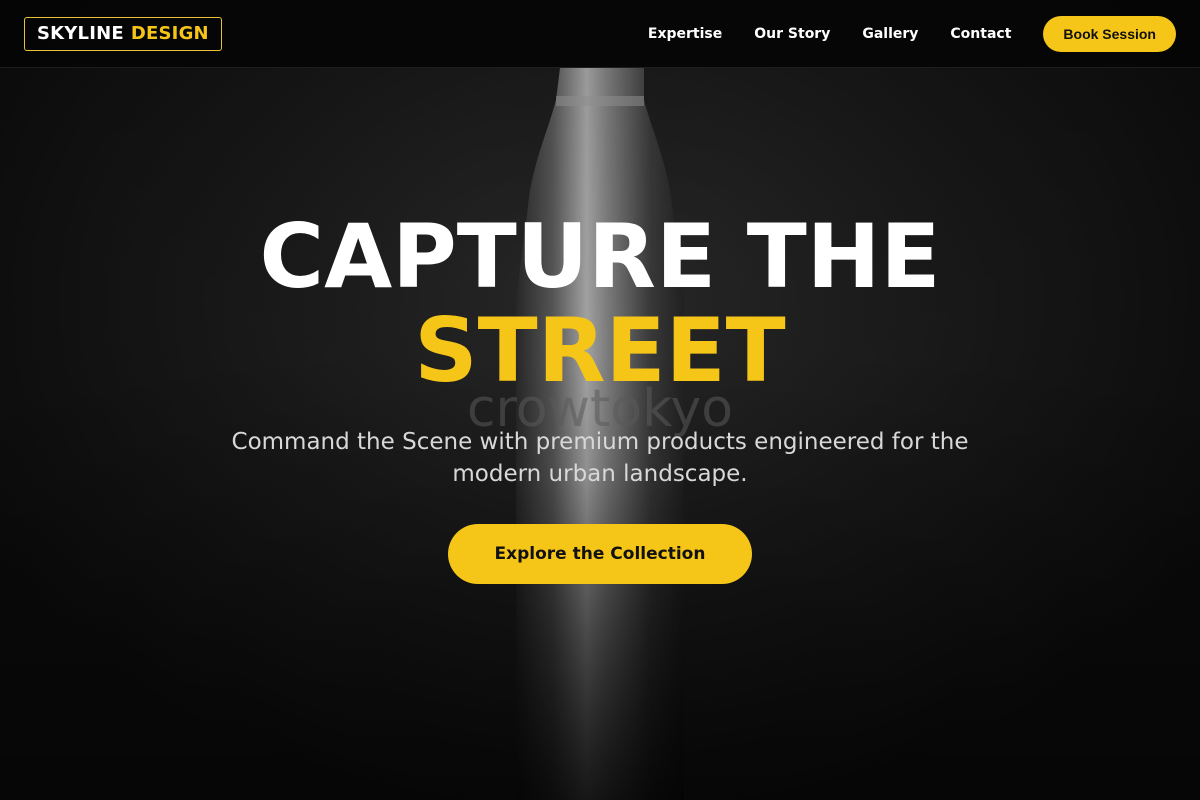 This screenshot has height=800, width=1200. I want to click on nav-link-contact: Contact, so click(980, 34).